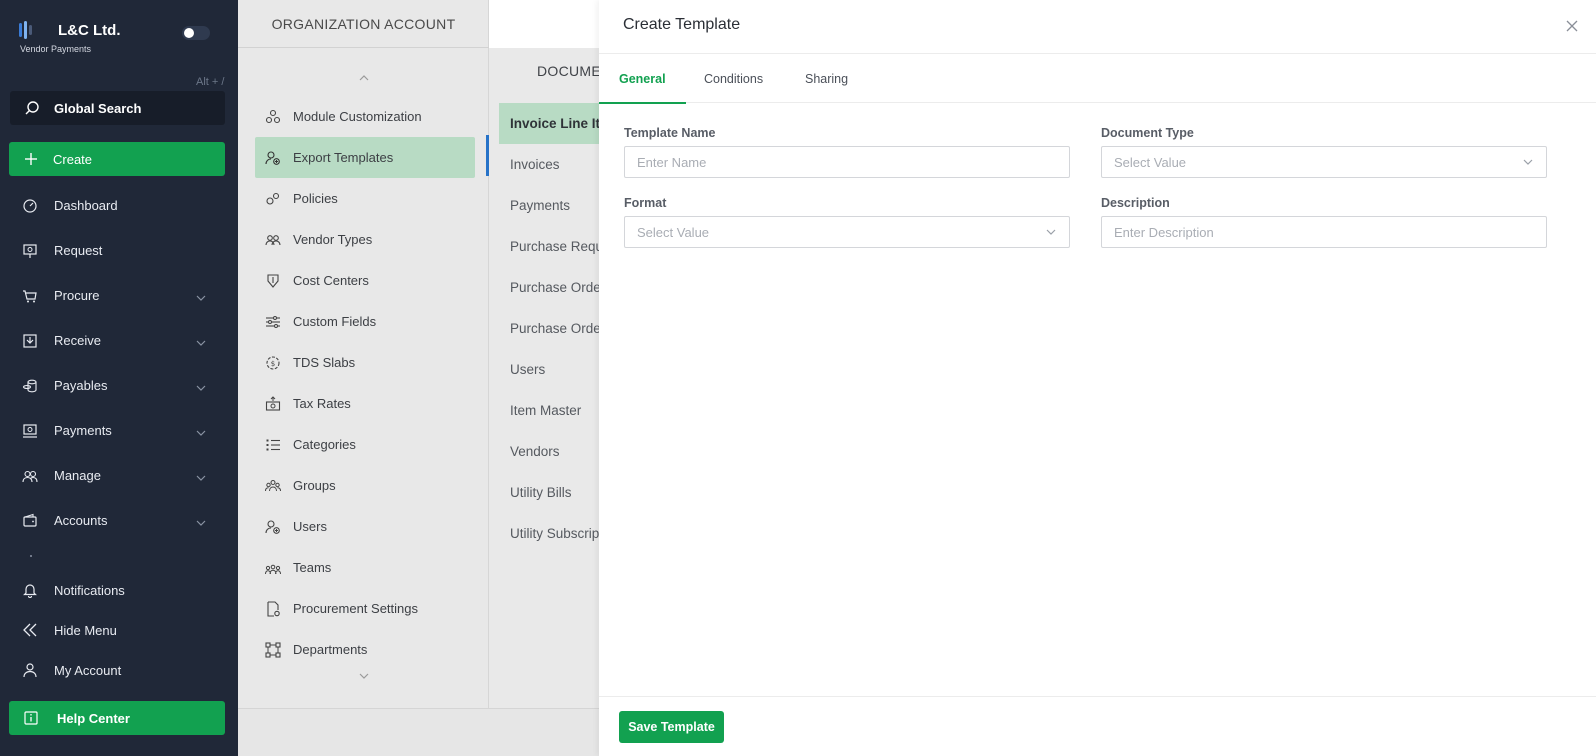 The width and height of the screenshot is (1596, 756). I want to click on doc-gear-icon, so click(273, 608).